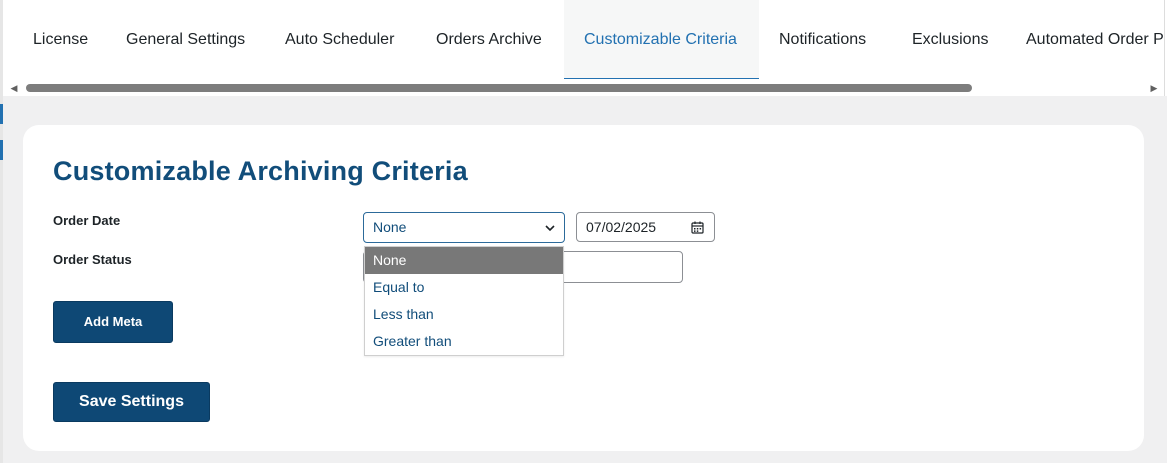 This screenshot has height=463, width=1167. I want to click on order-date-label: Order Date, so click(87, 220).